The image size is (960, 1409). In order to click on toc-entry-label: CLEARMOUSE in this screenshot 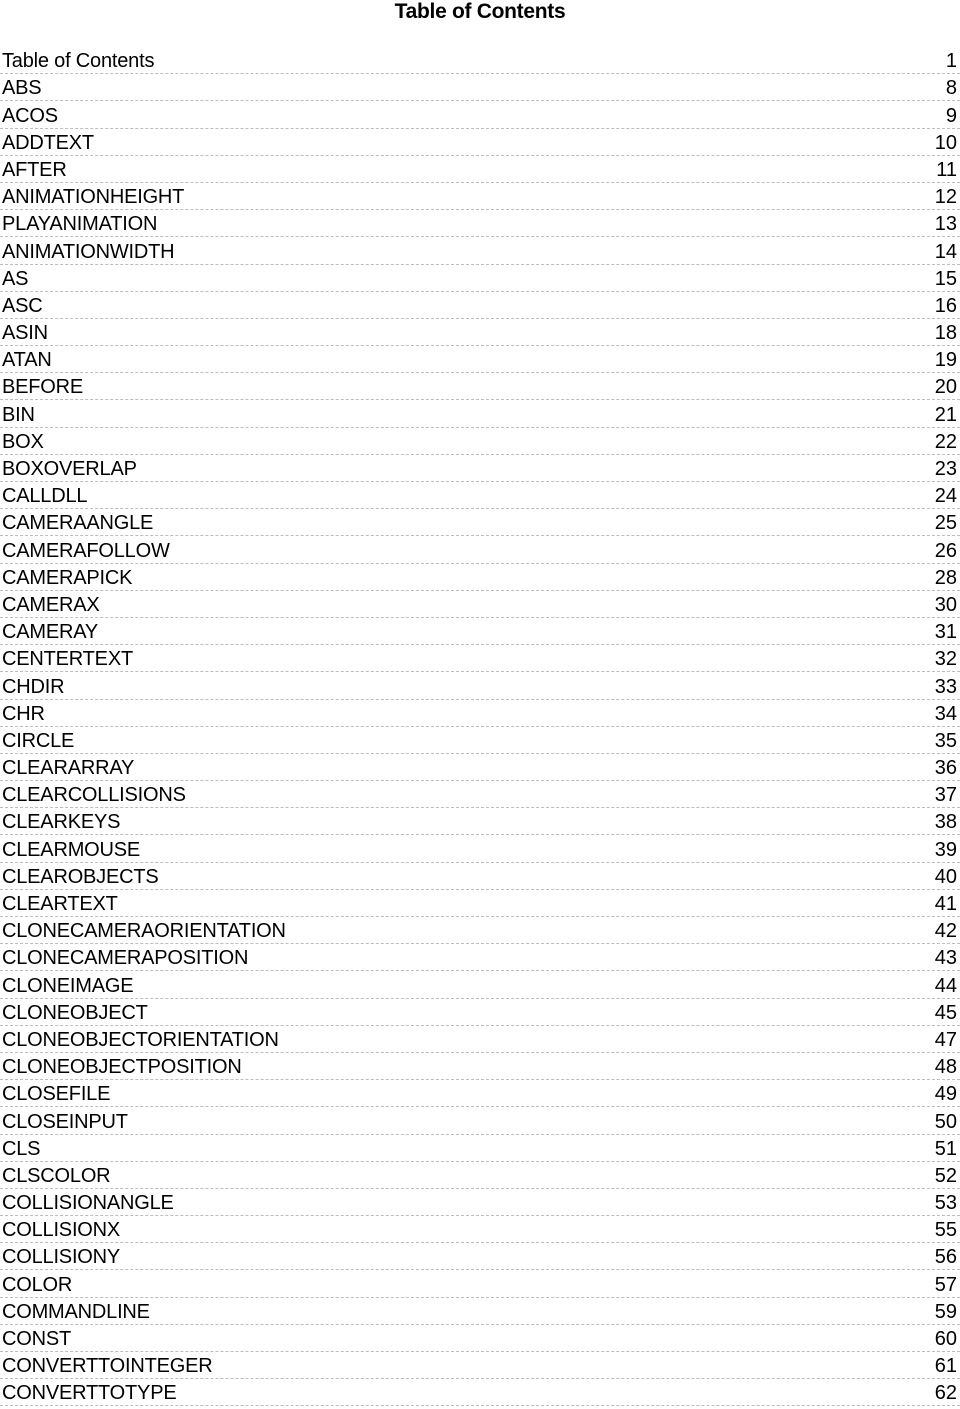, I will do `click(71, 850)`.